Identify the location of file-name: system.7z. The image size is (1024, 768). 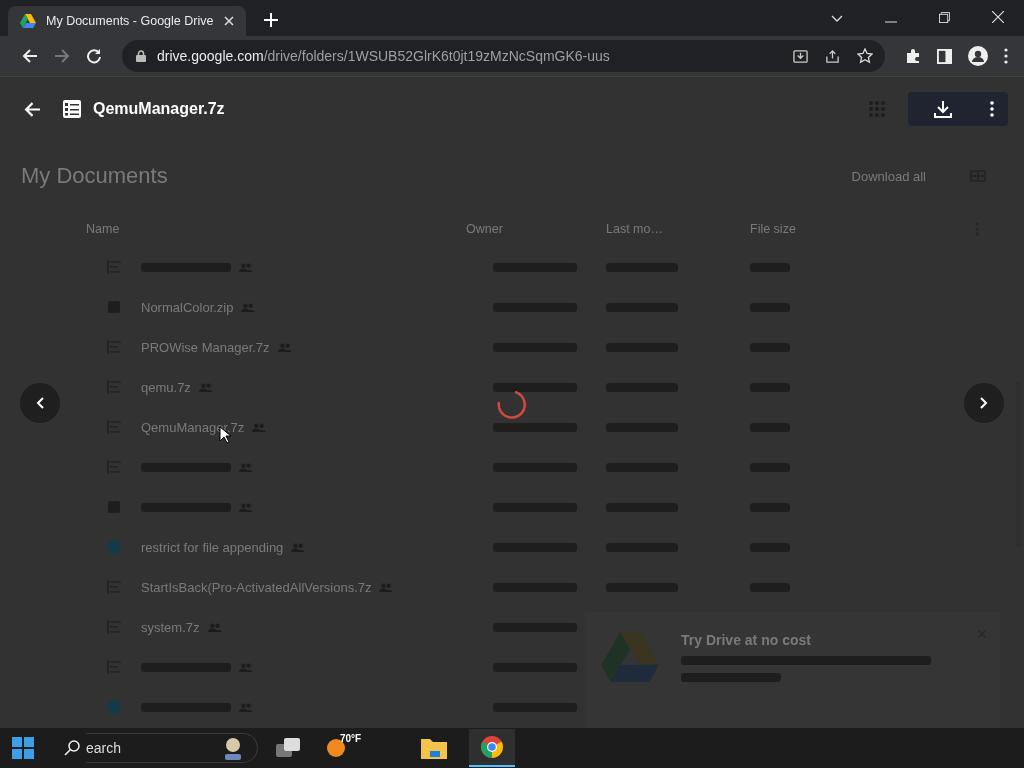
(170, 627).